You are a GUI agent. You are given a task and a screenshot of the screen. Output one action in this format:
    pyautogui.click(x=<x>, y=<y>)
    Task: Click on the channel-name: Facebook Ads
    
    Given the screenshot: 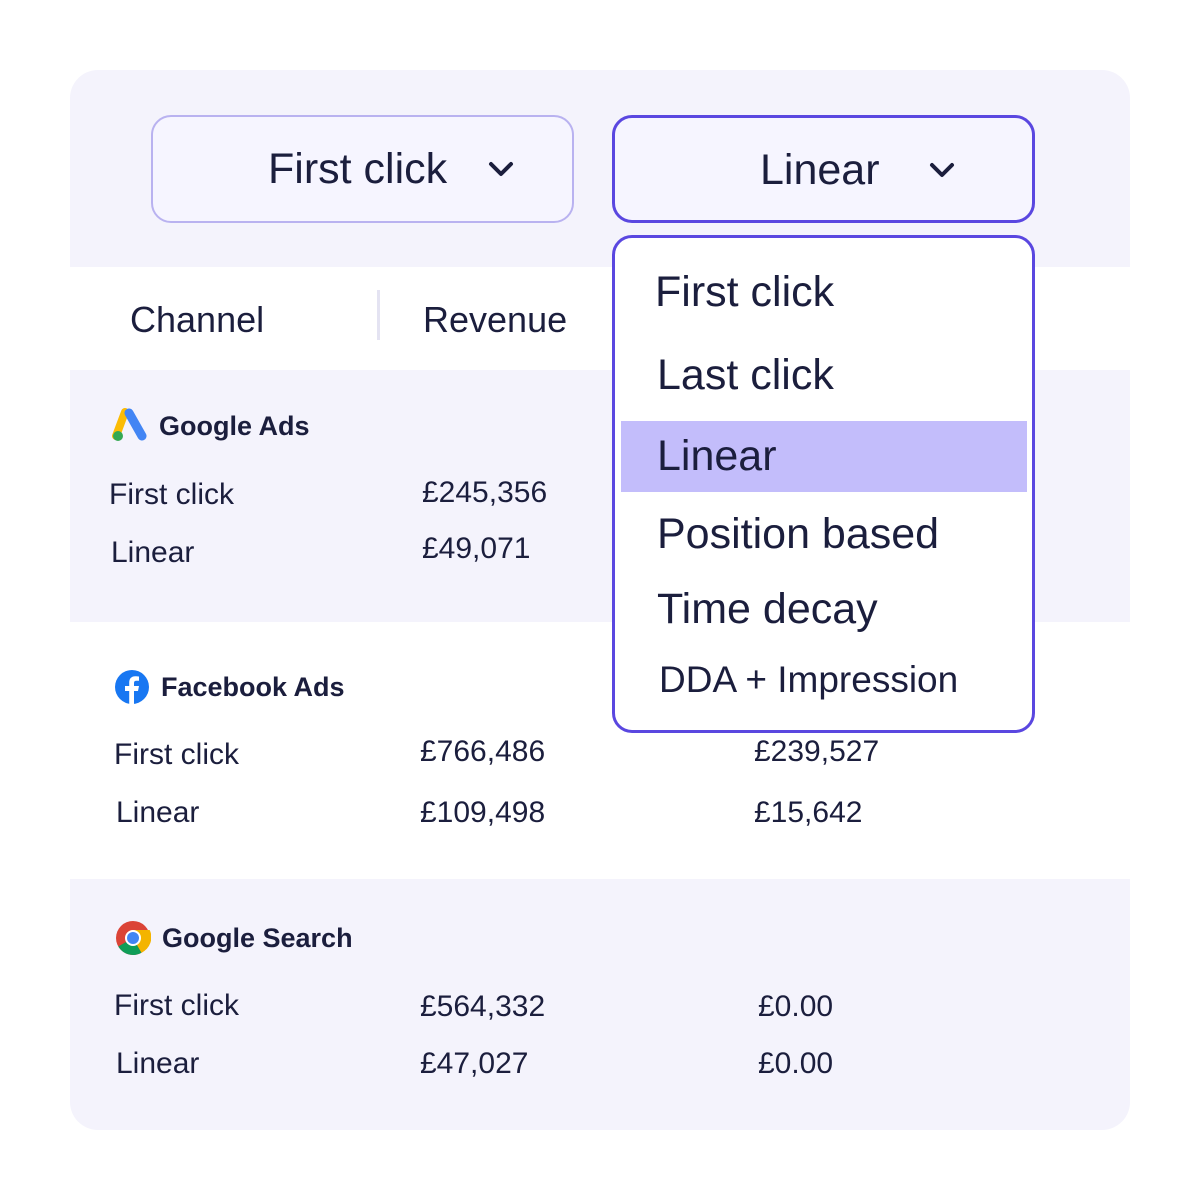 What is the action you would take?
    pyautogui.click(x=253, y=686)
    